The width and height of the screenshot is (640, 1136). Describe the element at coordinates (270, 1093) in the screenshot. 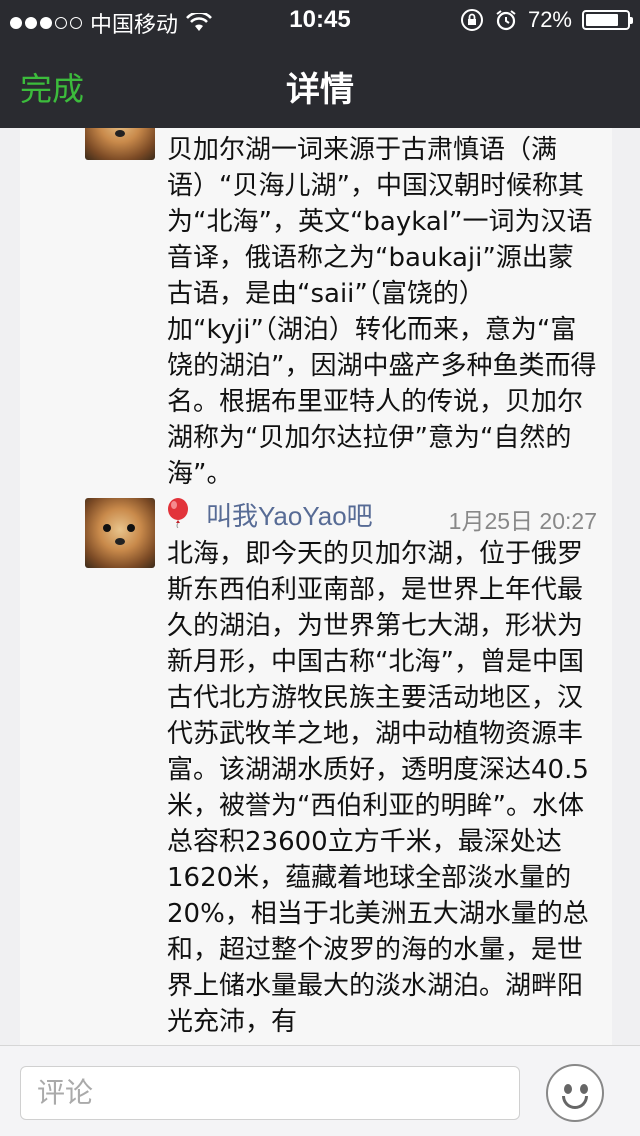

I see `comment-input: 评论` at that location.